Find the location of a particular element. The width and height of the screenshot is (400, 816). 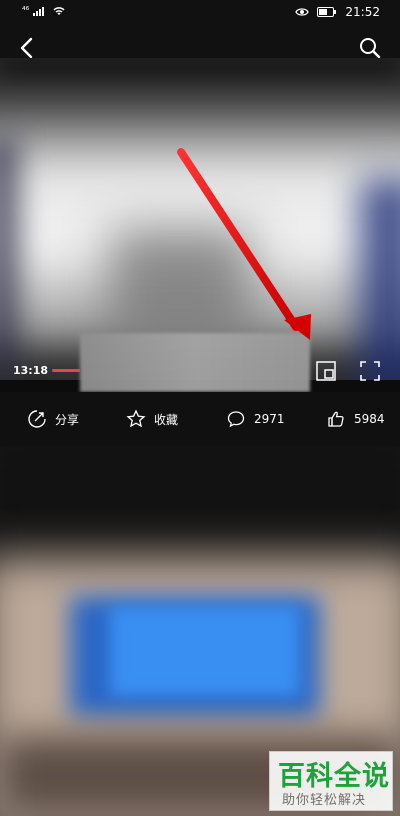

thumb-blur-top is located at coordinates (200, 506).